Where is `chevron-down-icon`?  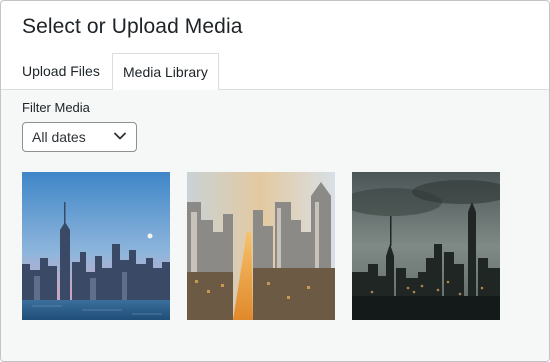
chevron-down-icon is located at coordinates (120, 136).